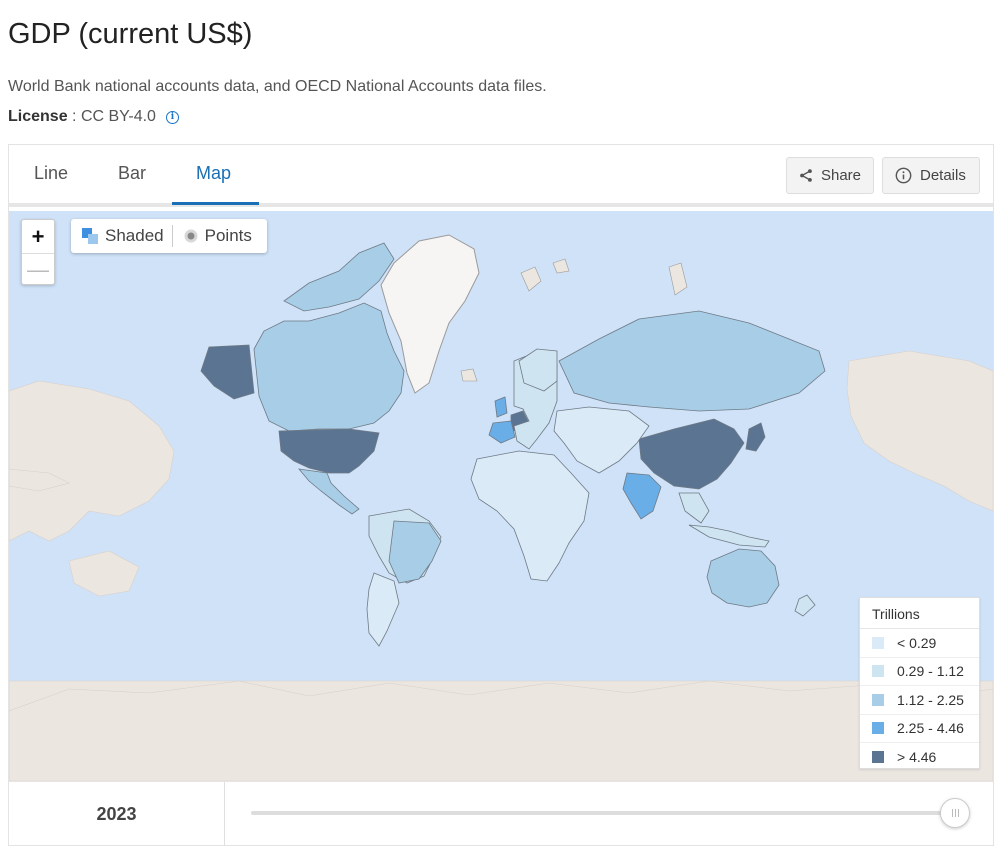 The height and width of the screenshot is (852, 1000). I want to click on zoom-control: + —, so click(38, 252).